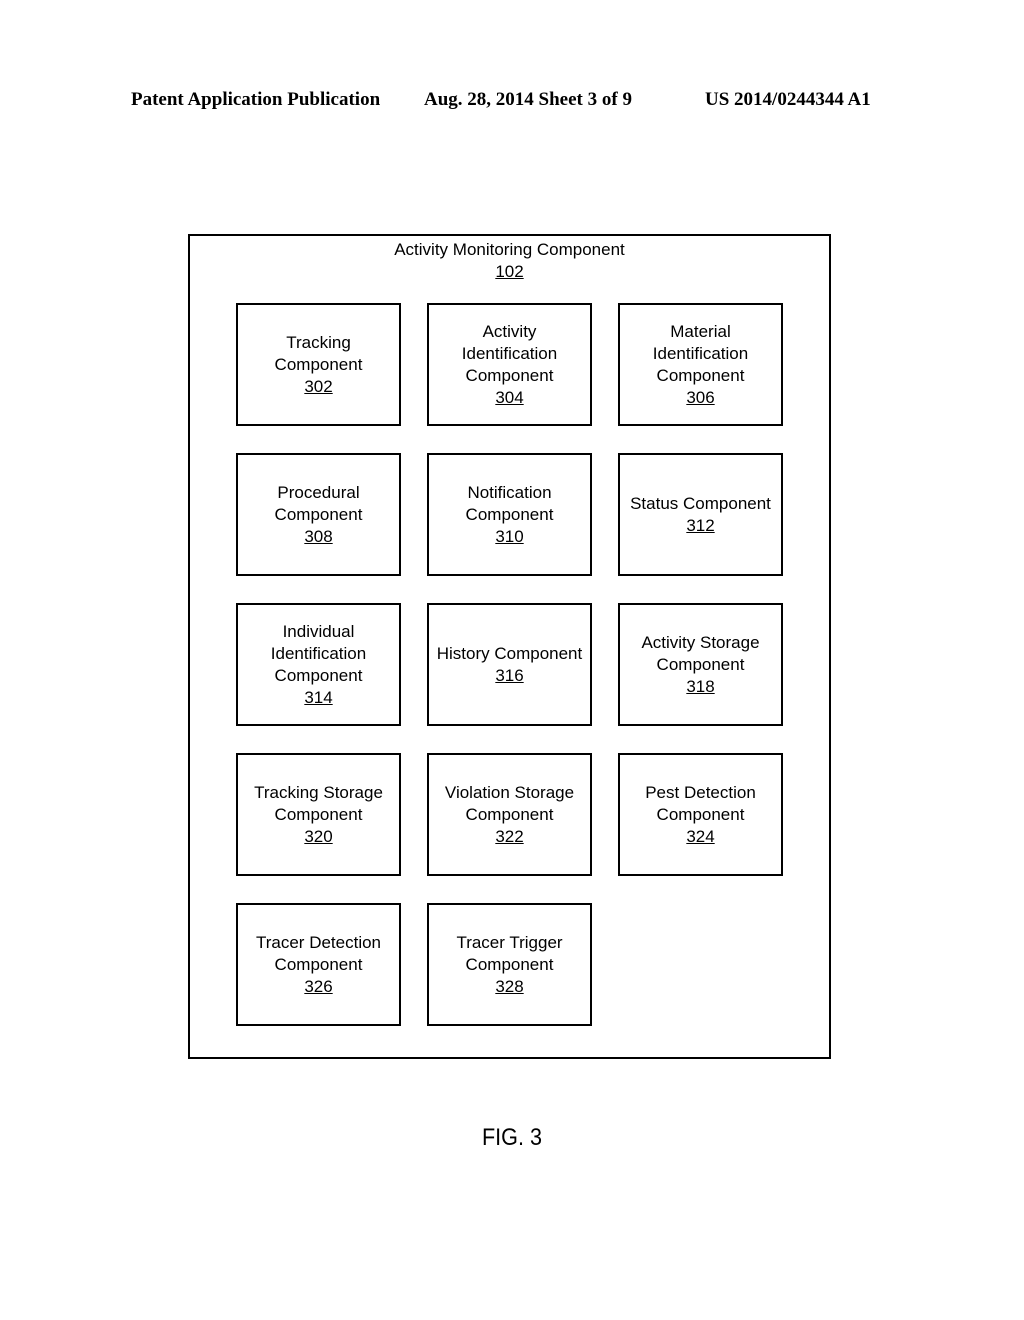  Describe the element at coordinates (509, 664) in the screenshot. I see `component-box: History Component 316` at that location.